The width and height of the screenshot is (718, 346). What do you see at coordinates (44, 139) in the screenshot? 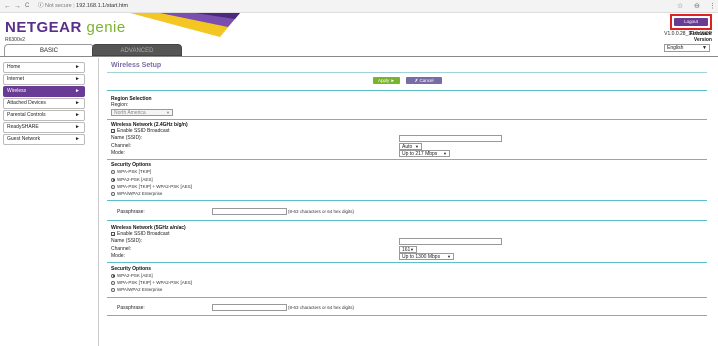
I see `sidebar-item-guest-network: Guest Network ►` at bounding box center [44, 139].